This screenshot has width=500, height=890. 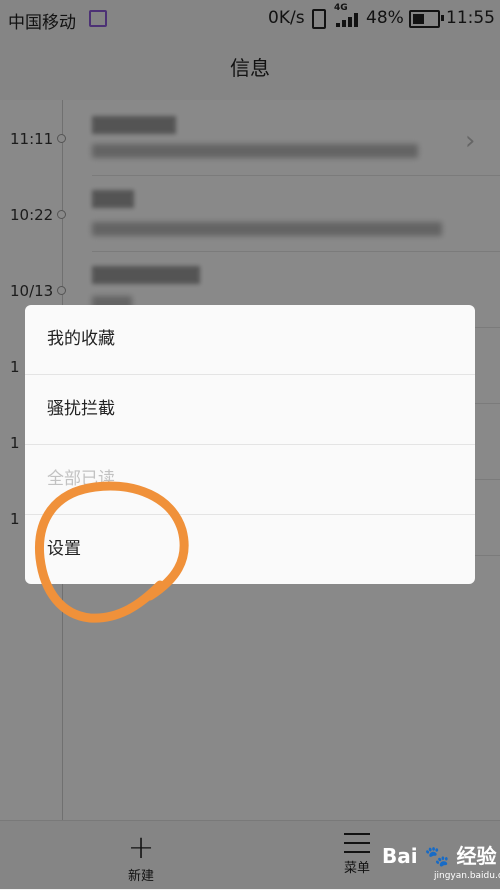 I want to click on menu-item-settings: 设置, so click(x=250, y=549).